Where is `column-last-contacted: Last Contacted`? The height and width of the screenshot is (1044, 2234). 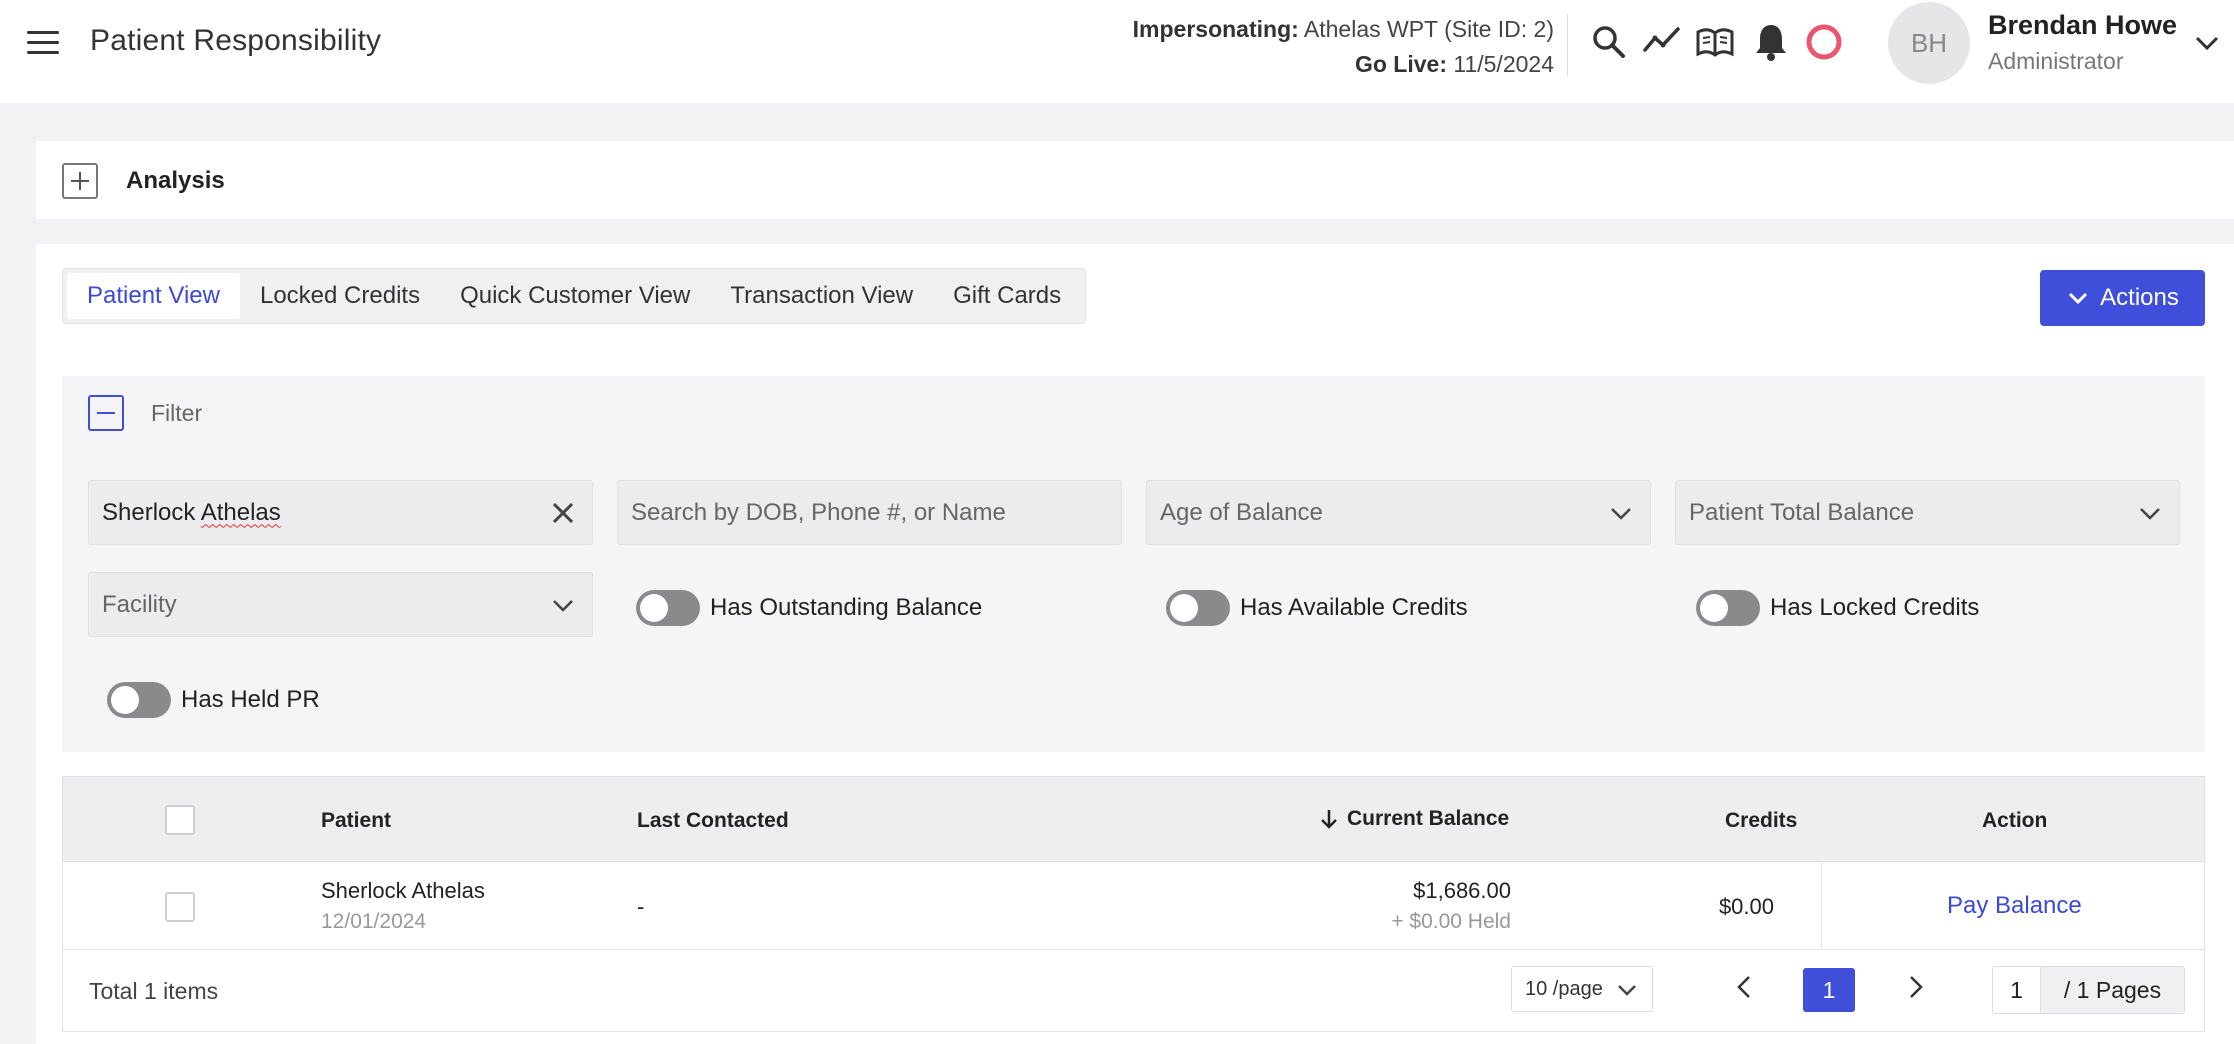
column-last-contacted: Last Contacted is located at coordinates (713, 821).